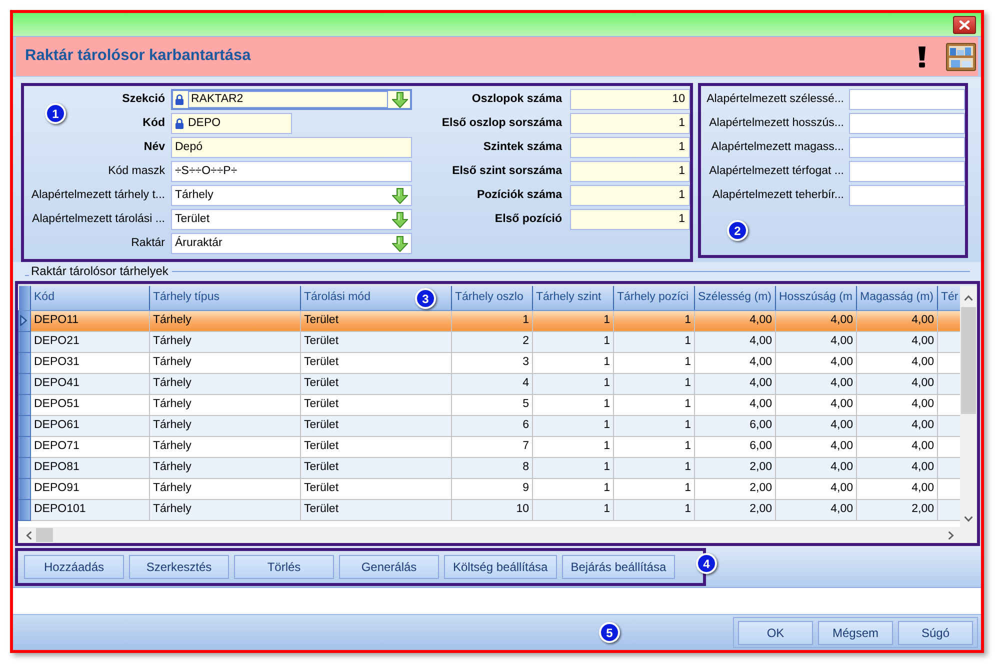 This screenshot has width=995, height=664. What do you see at coordinates (855, 632) in the screenshot?
I see `dialog-button: Mégsem` at bounding box center [855, 632].